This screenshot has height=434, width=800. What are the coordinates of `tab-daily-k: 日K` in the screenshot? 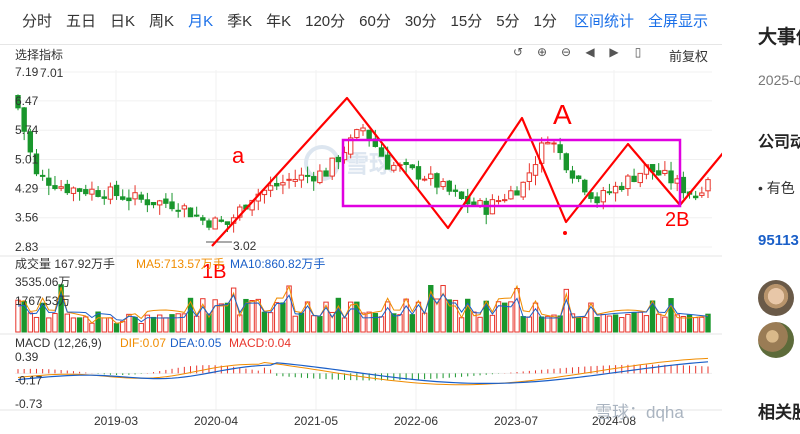 It's located at (122, 22).